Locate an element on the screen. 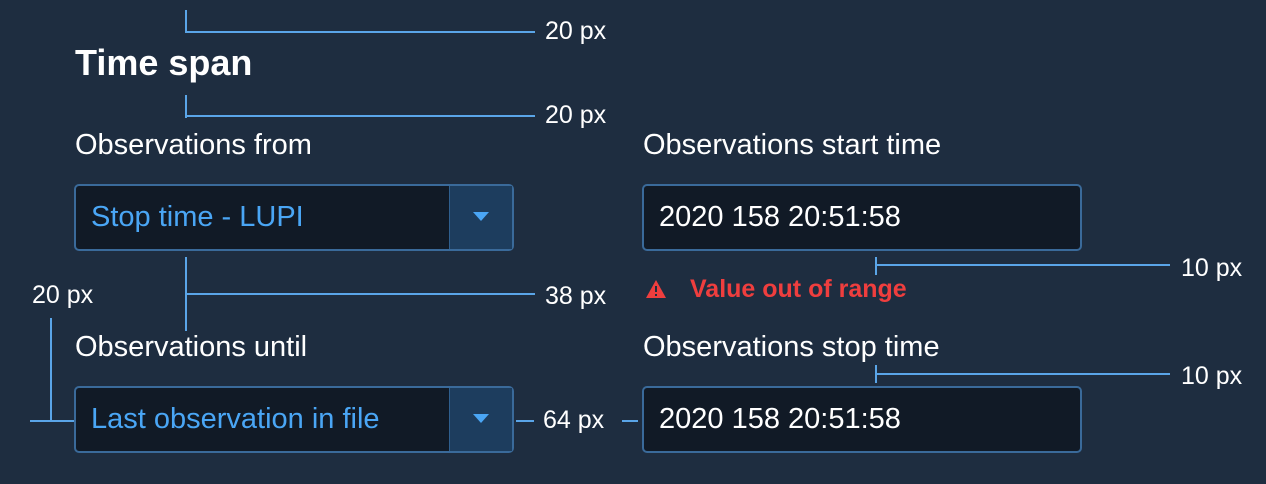  observations-until-select: Last observation in file is located at coordinates (294, 419).